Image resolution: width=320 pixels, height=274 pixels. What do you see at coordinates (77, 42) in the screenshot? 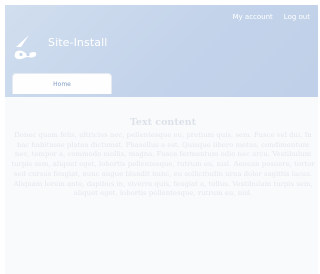
I see `site-name: Site-Install` at bounding box center [77, 42].